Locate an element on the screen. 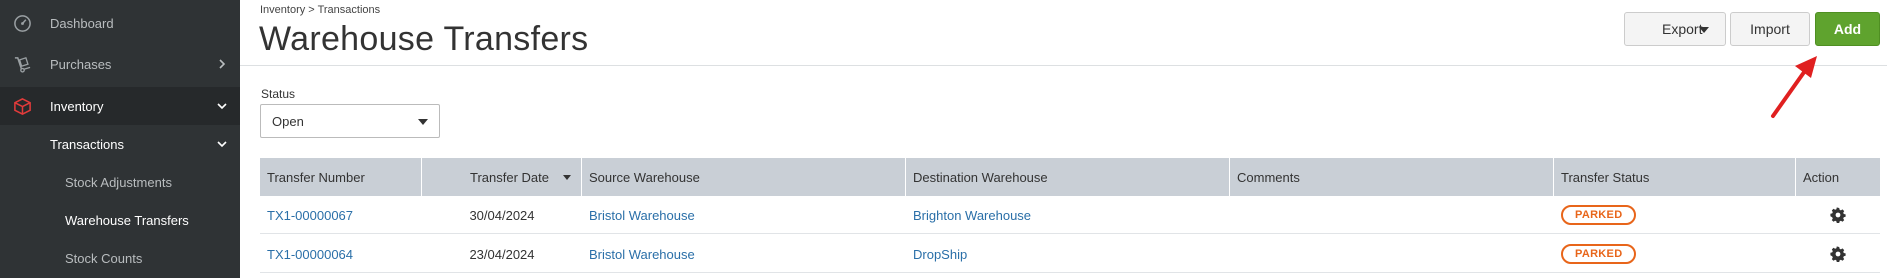 This screenshot has width=1887, height=278. transfer-number-link: TX1-00000064 is located at coordinates (341, 254).